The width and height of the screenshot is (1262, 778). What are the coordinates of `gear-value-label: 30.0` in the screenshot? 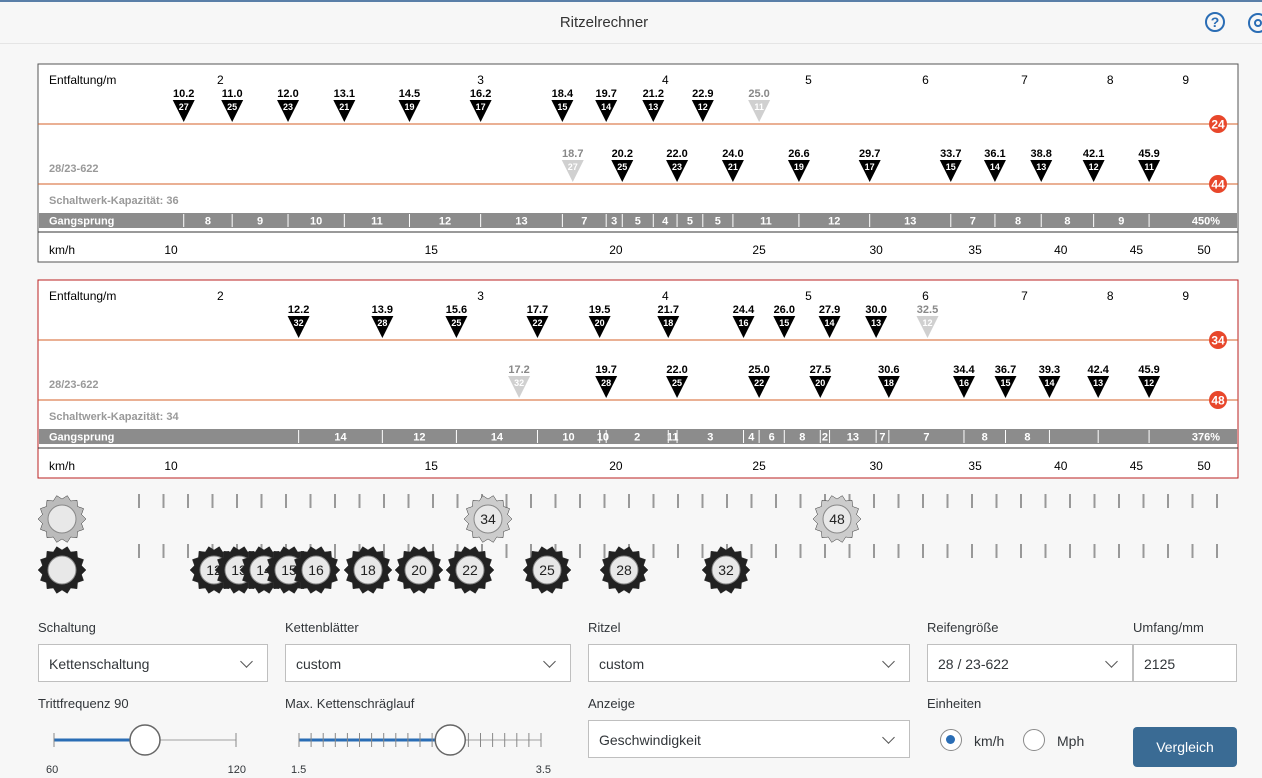 It's located at (875, 310).